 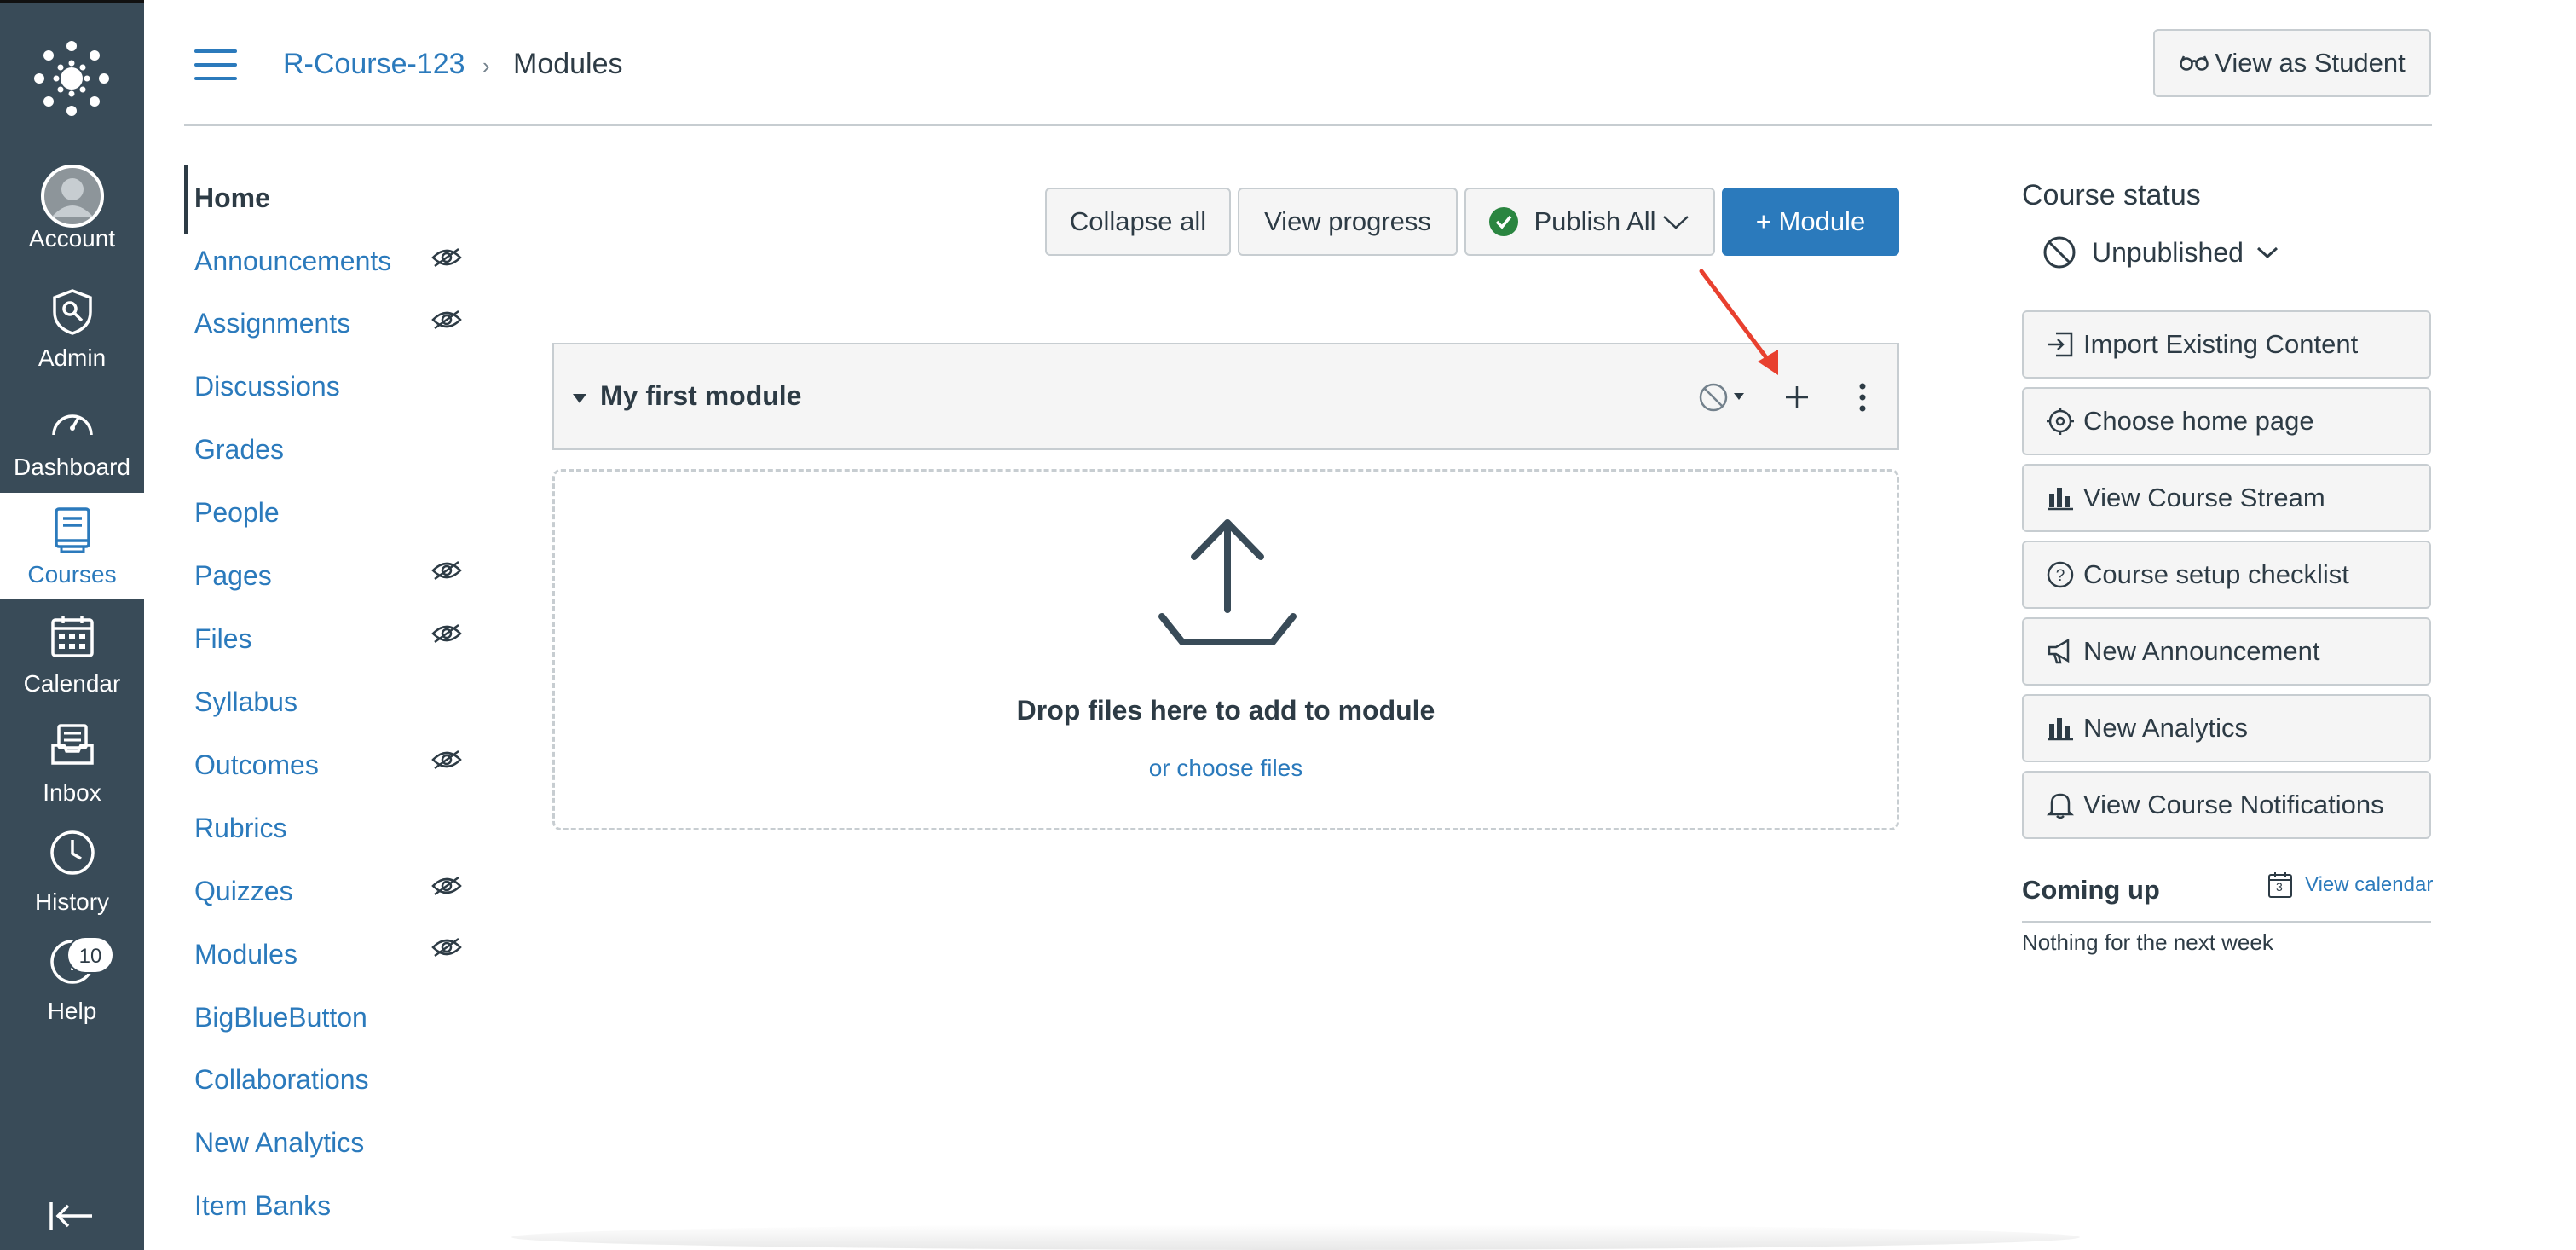 What do you see at coordinates (1225, 710) in the screenshot?
I see `drop-files-text: Drop files here to add to module` at bounding box center [1225, 710].